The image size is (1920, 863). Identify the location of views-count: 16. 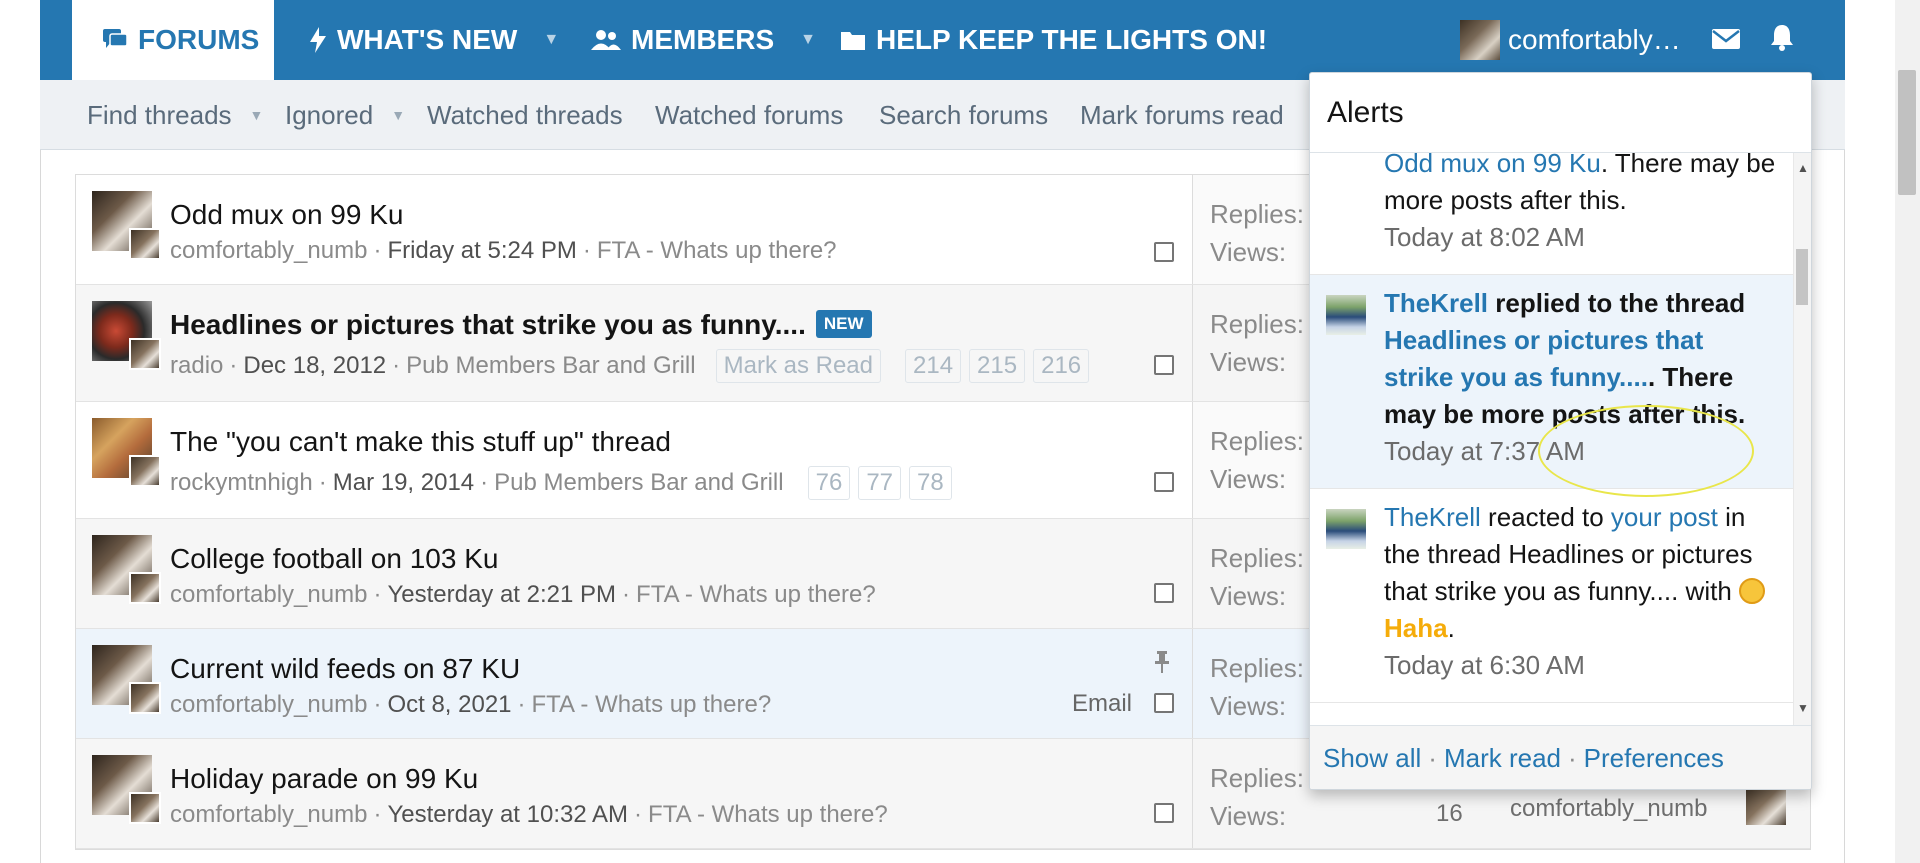
(1449, 813).